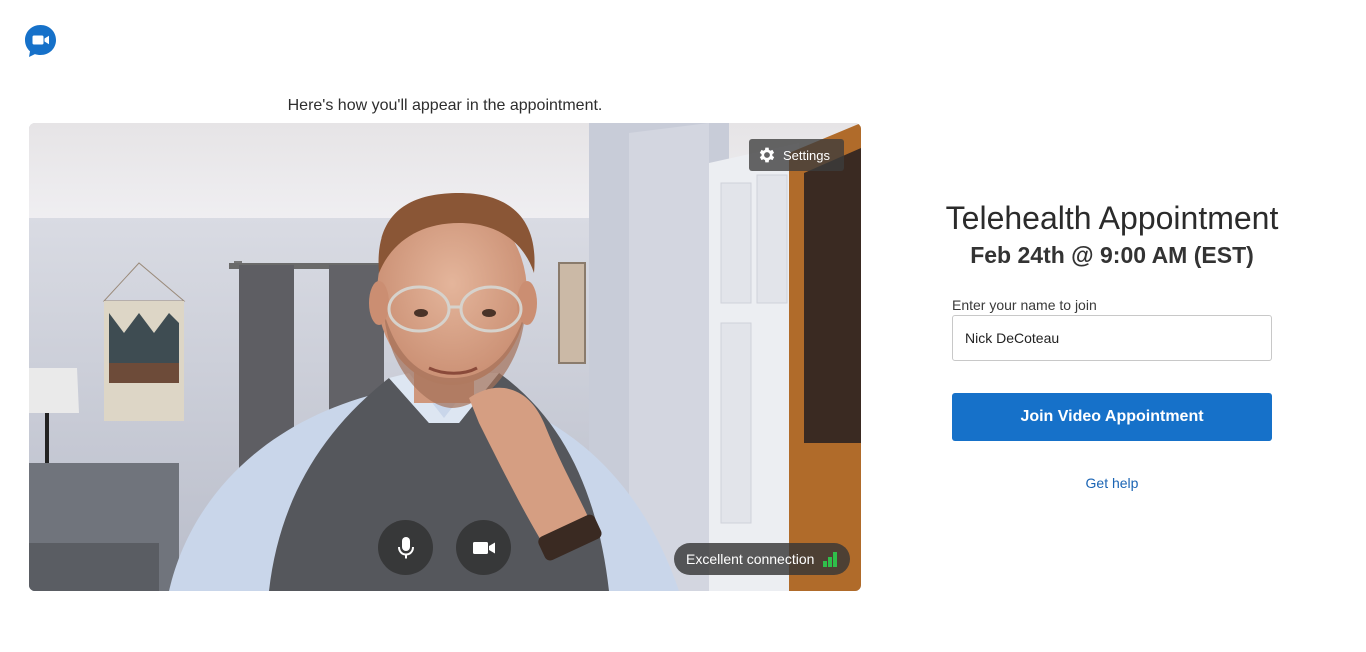  I want to click on microphone-icon, so click(405, 547).